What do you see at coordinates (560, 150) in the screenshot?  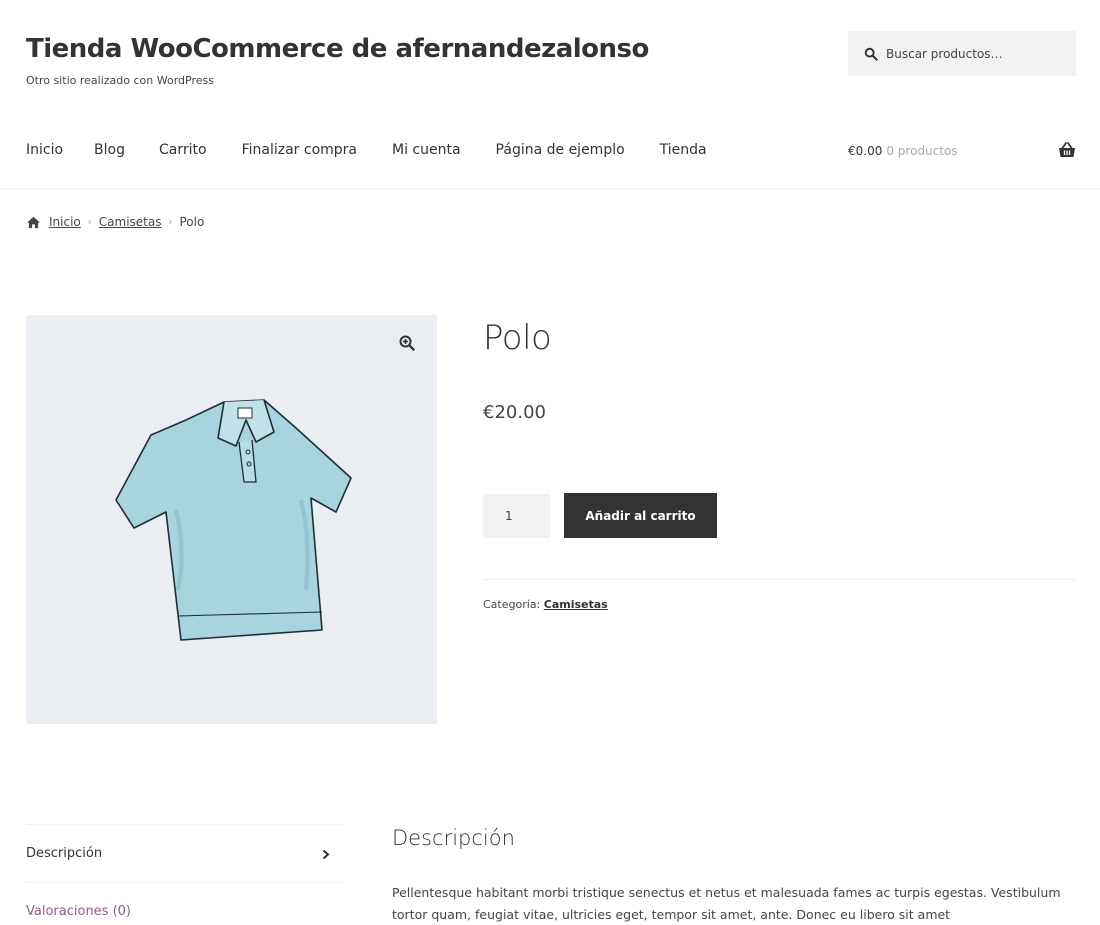 I see `nav-item-pagina-de-ejemplo: Página de ejemplo` at bounding box center [560, 150].